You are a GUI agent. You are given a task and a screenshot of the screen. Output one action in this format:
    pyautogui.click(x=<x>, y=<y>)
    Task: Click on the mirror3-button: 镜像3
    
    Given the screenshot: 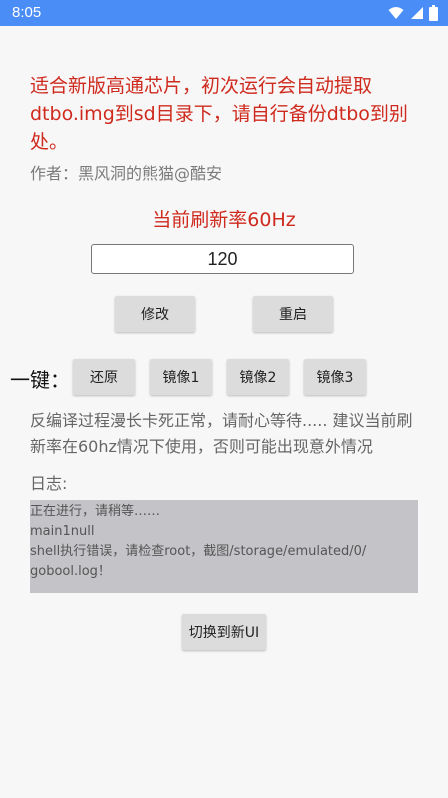 What is the action you would take?
    pyautogui.click(x=335, y=377)
    